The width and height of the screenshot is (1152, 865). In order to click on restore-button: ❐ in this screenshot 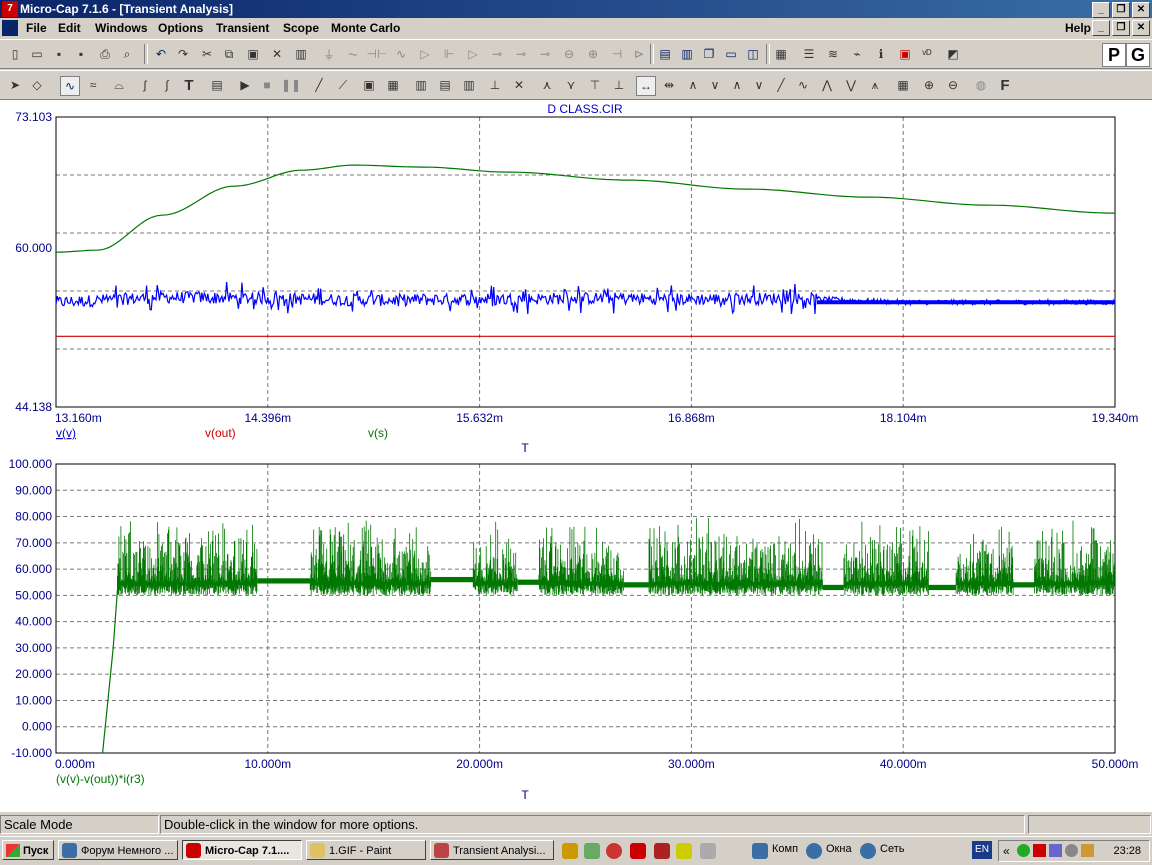, I will do `click(1121, 10)`.